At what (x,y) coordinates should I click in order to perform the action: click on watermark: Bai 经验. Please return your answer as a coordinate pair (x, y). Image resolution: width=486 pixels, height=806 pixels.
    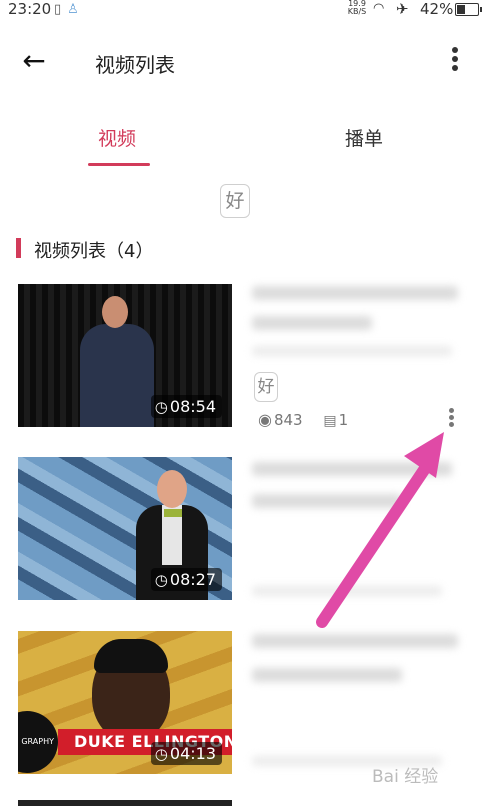
    Looking at the image, I should click on (405, 777).